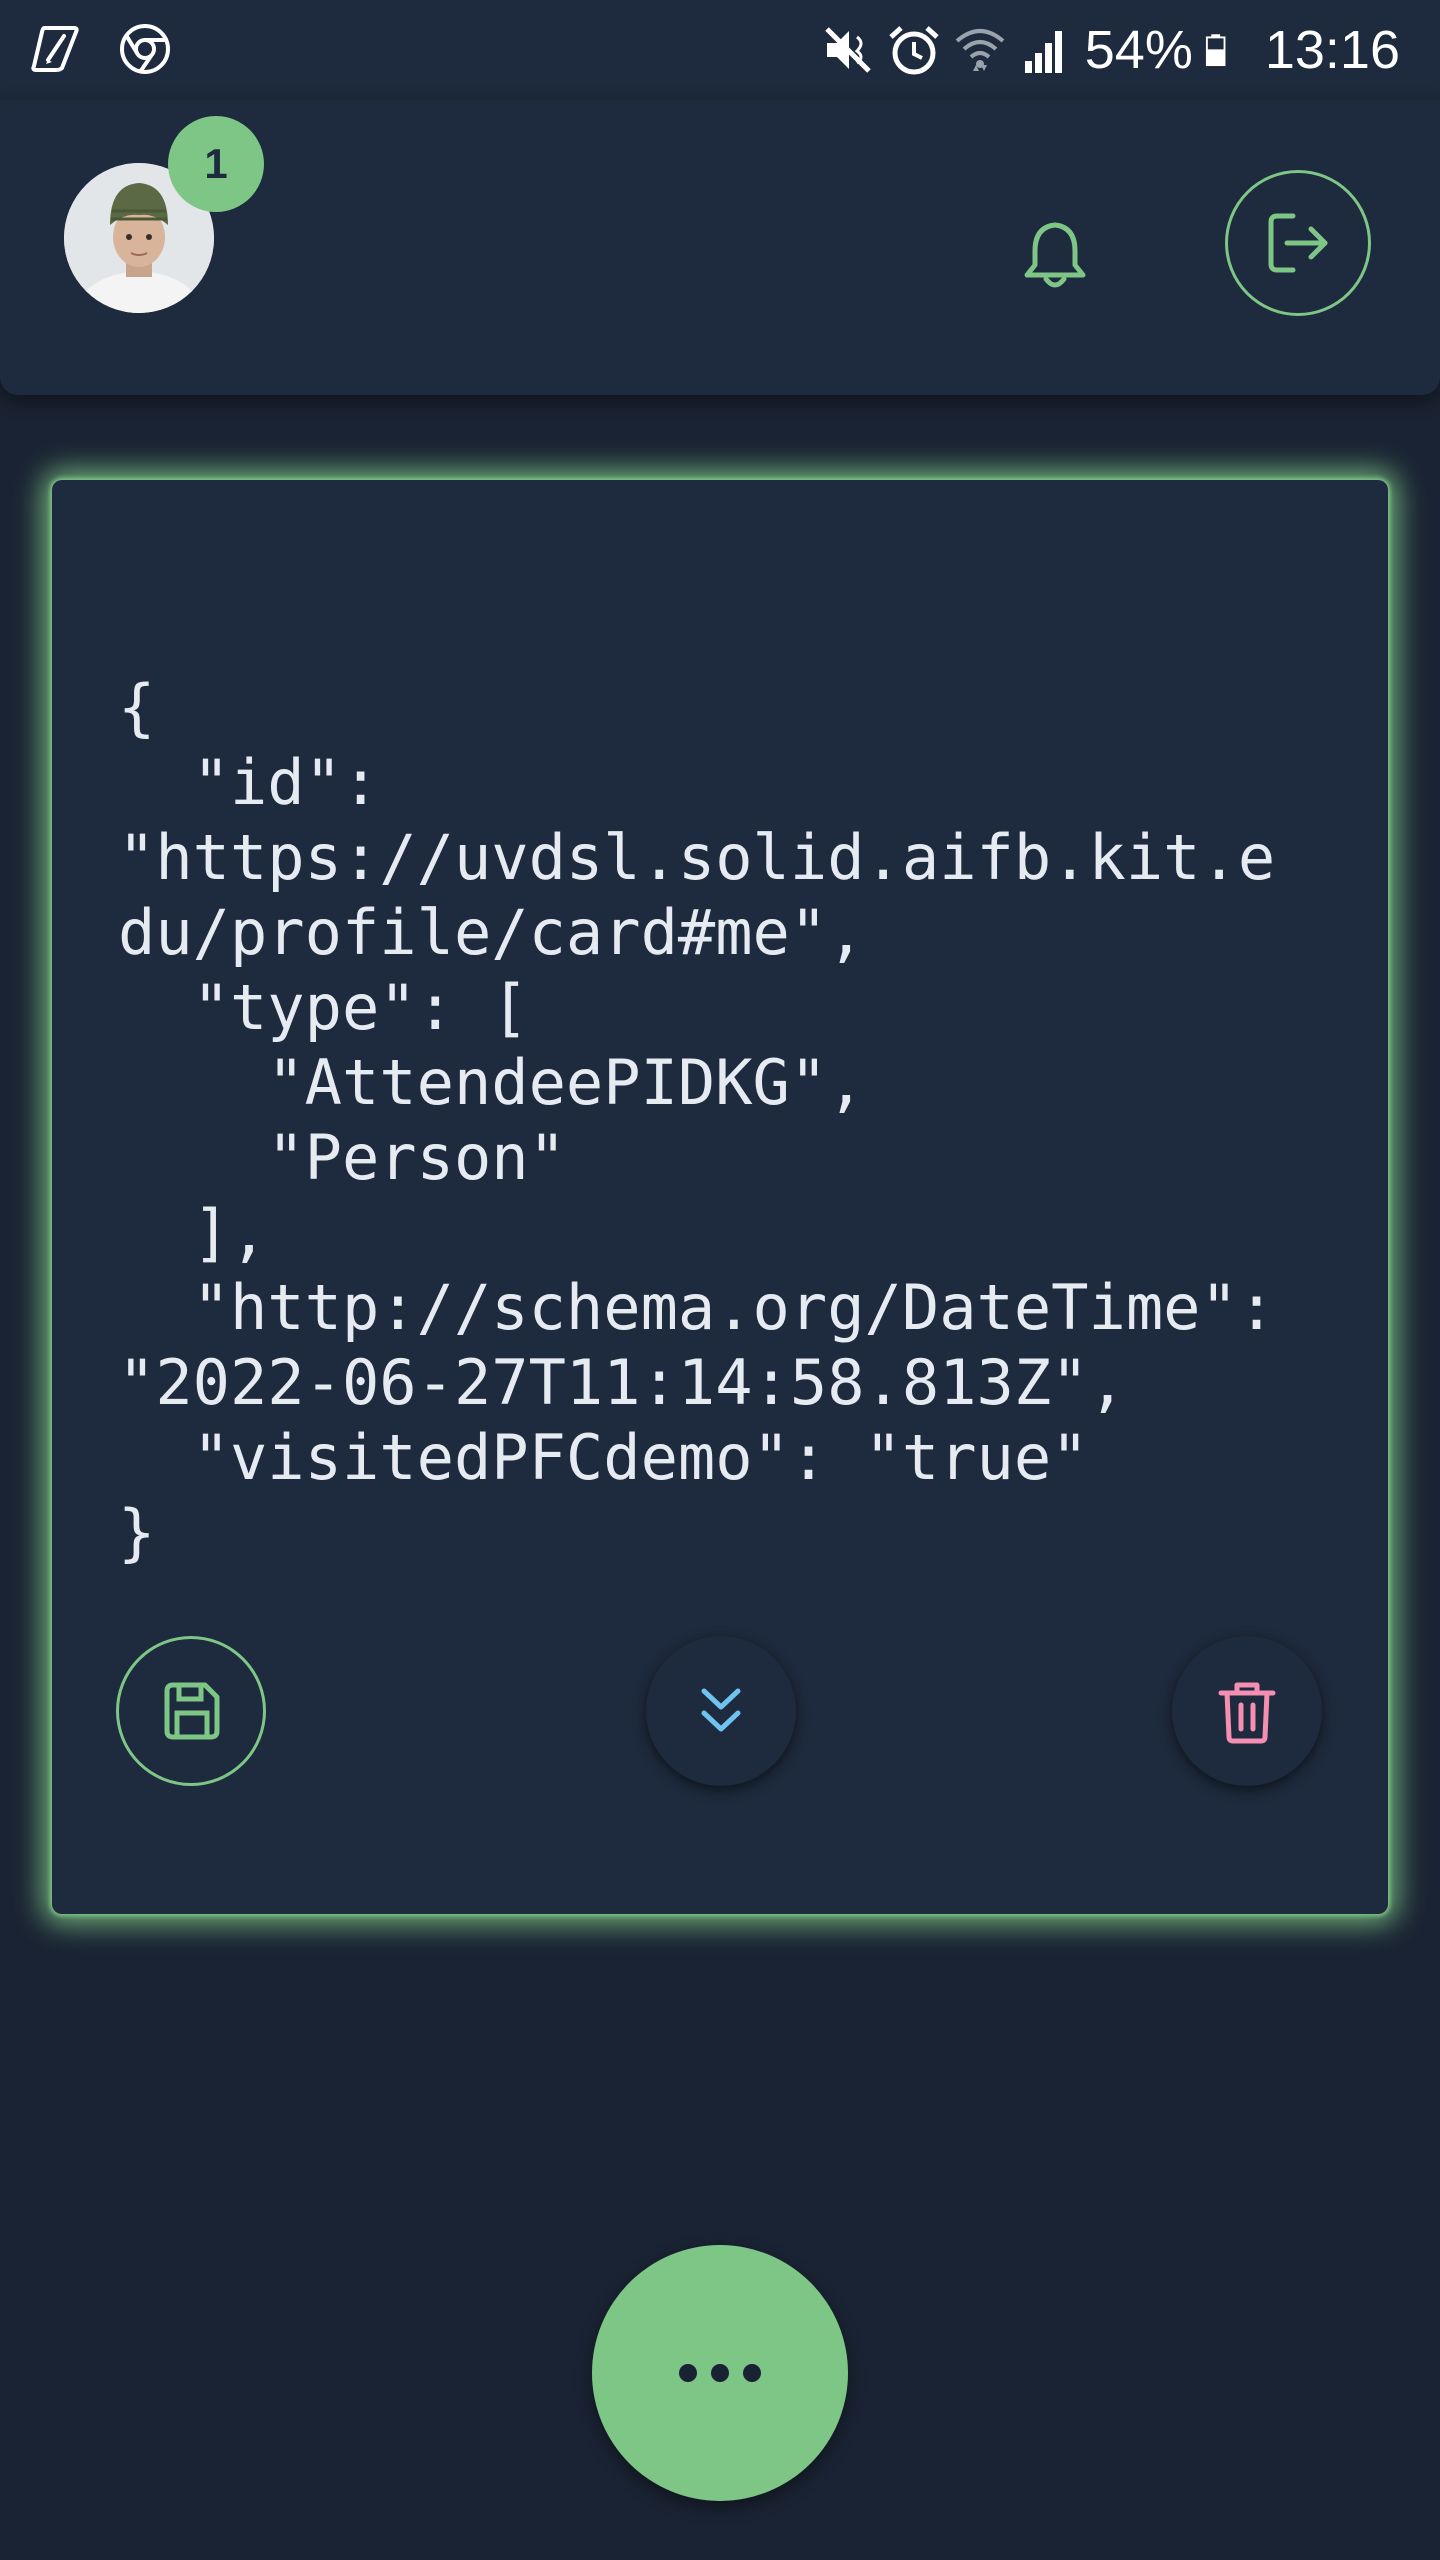 The height and width of the screenshot is (2560, 1440). I want to click on status-bar: 54% 13:16, so click(720, 50).